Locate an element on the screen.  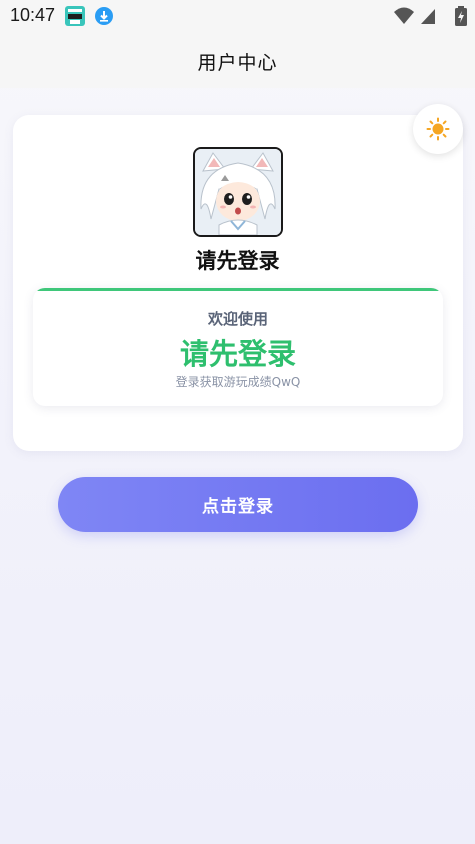
app-header: 用户中心 is located at coordinates (237, 60).